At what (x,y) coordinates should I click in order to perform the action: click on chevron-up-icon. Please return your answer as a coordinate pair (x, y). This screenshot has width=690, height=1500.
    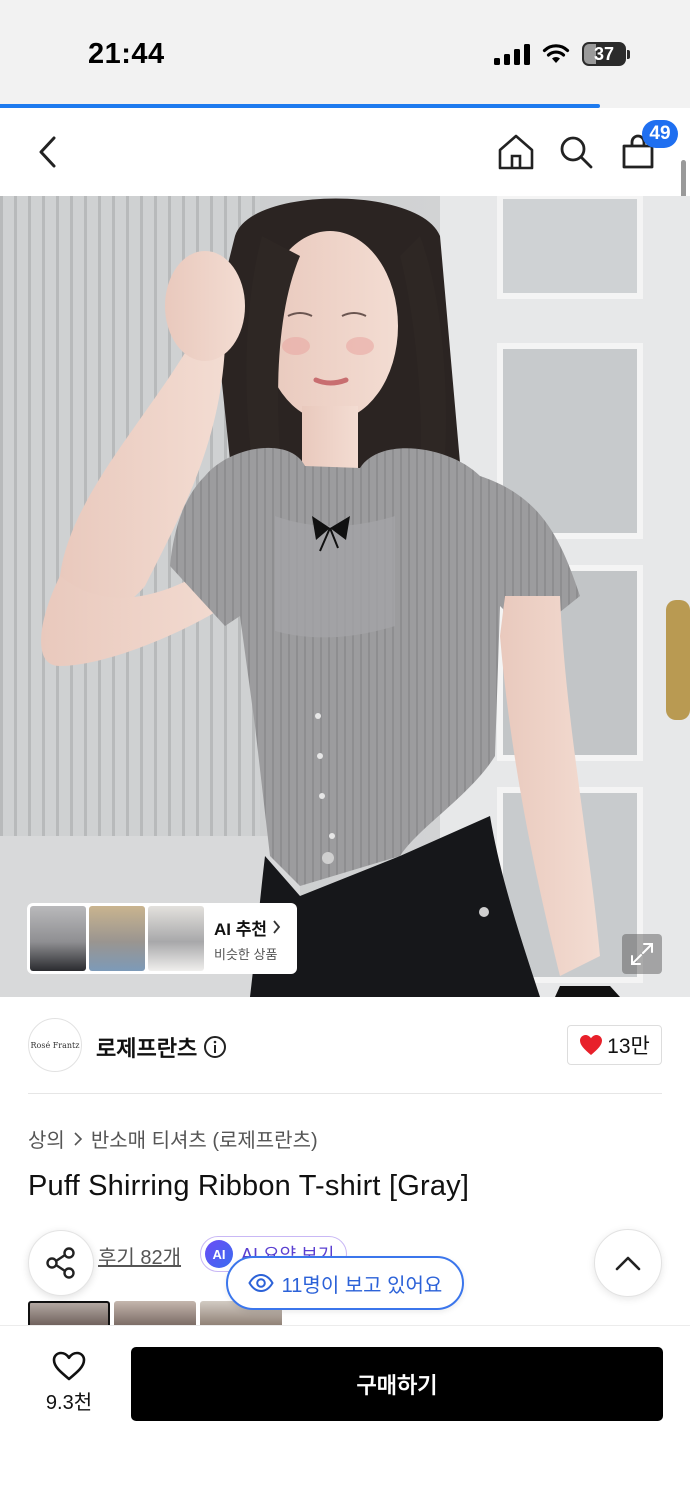
    Looking at the image, I should click on (628, 1263).